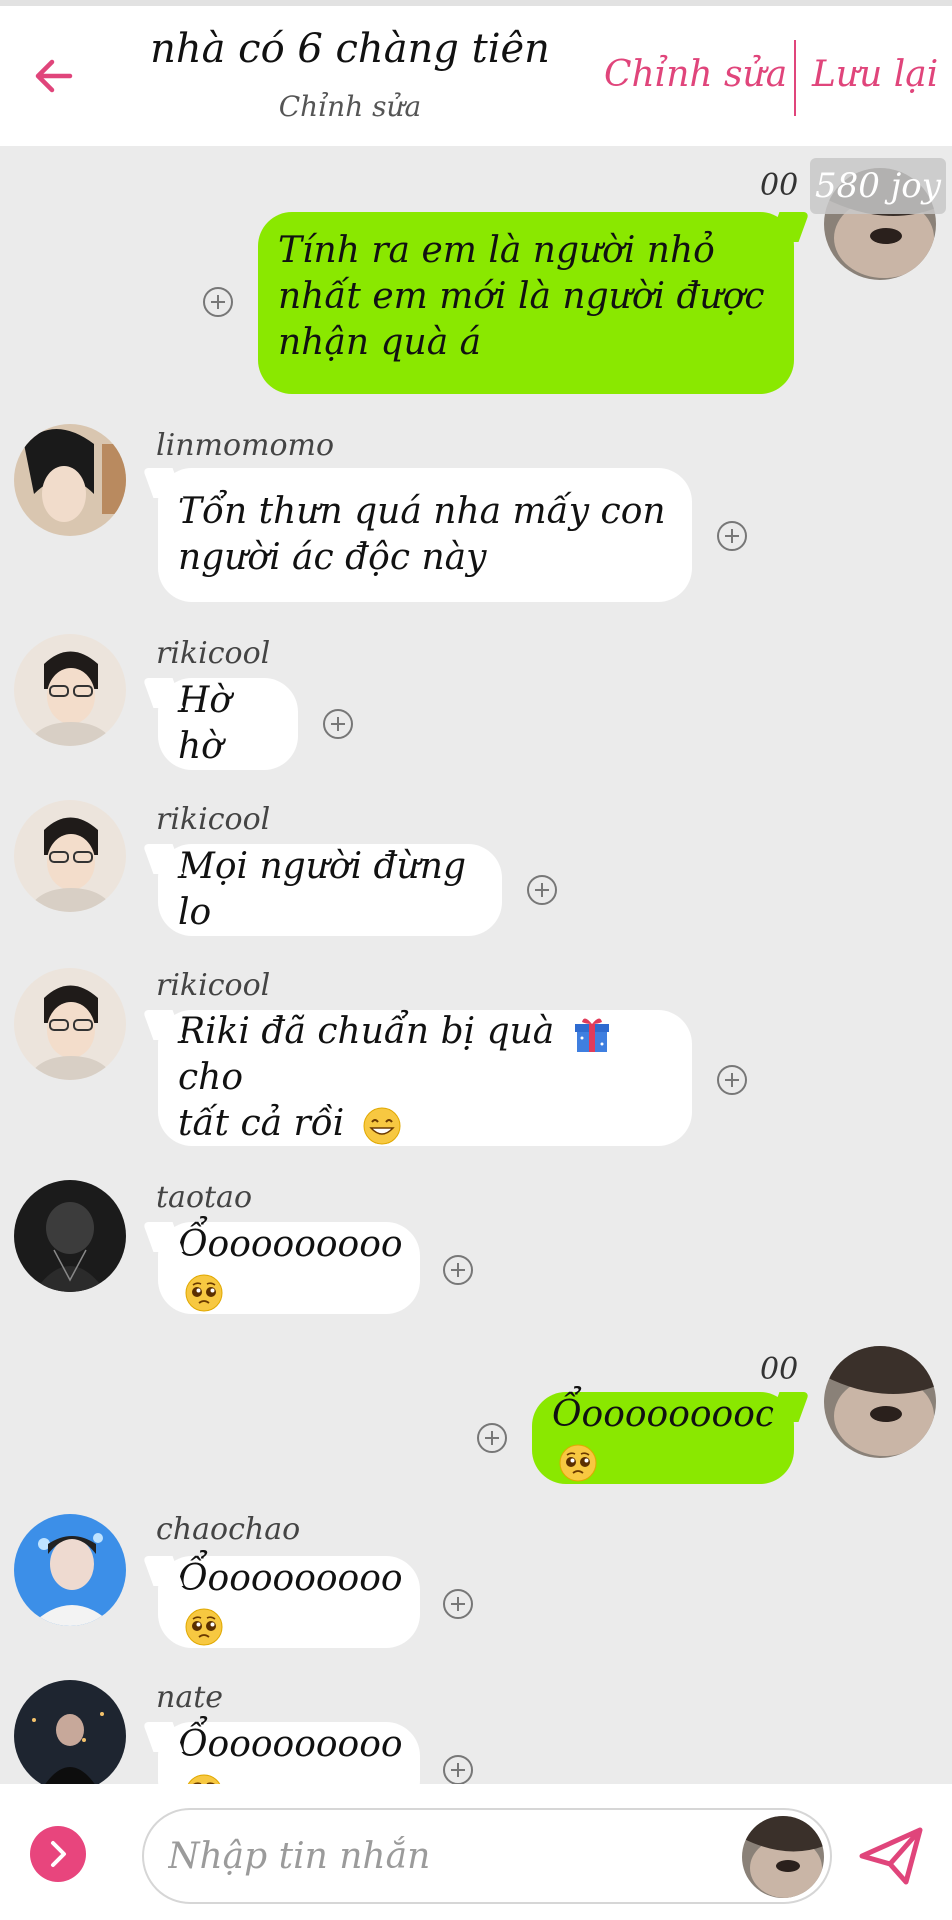  Describe the element at coordinates (205, 723) in the screenshot. I see `message-line: Hờ hờ` at that location.